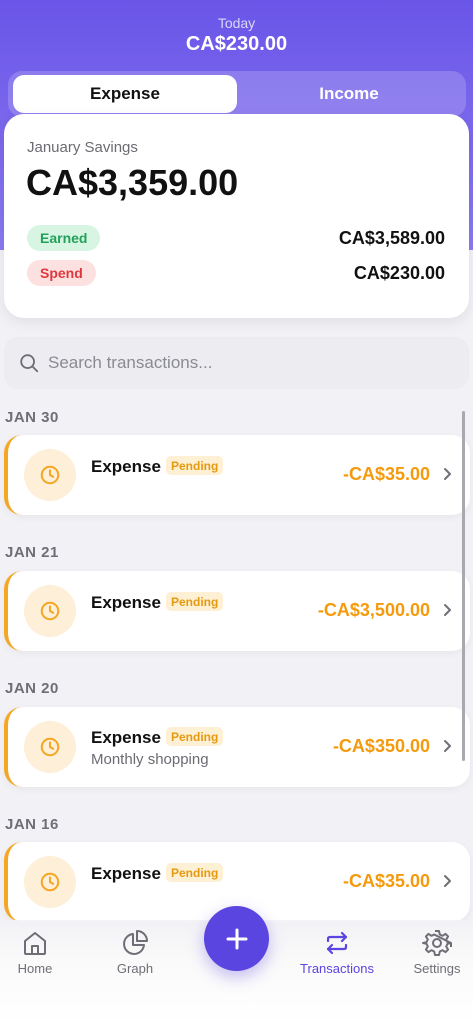  I want to click on spend-badge: Spend, so click(61, 273).